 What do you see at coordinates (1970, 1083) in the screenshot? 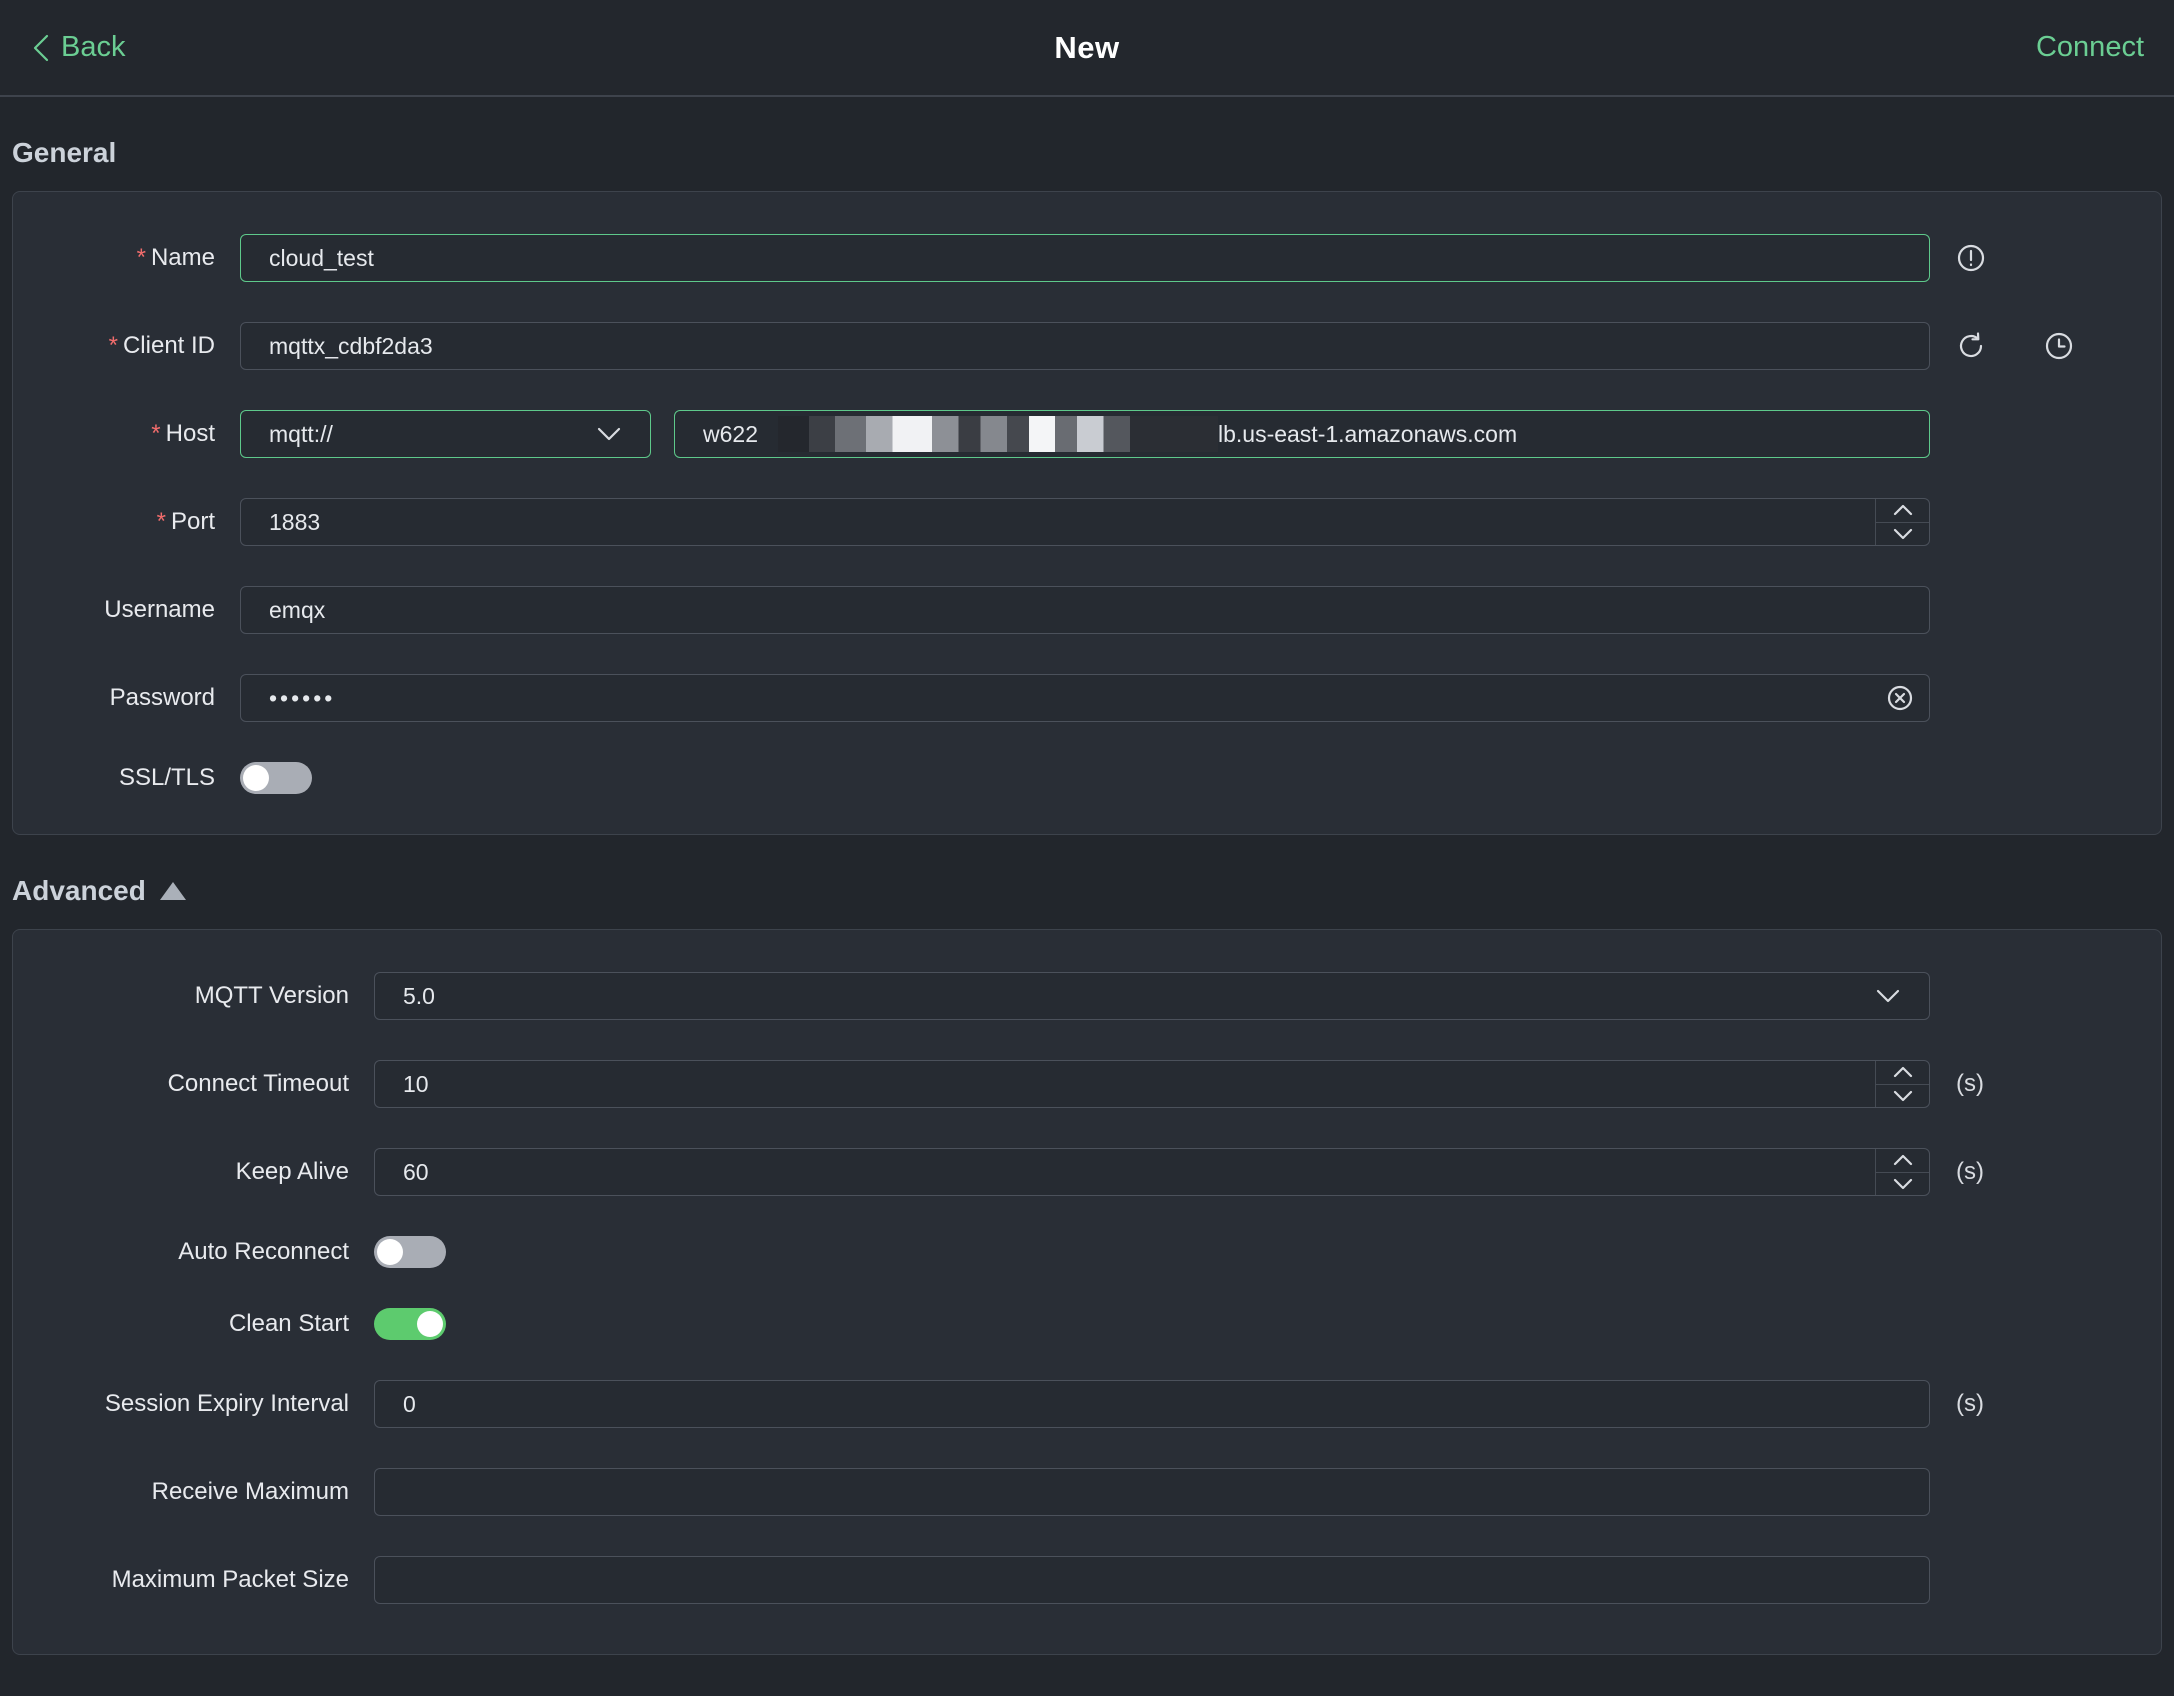
I see `connect-timeout-unit: (s)` at bounding box center [1970, 1083].